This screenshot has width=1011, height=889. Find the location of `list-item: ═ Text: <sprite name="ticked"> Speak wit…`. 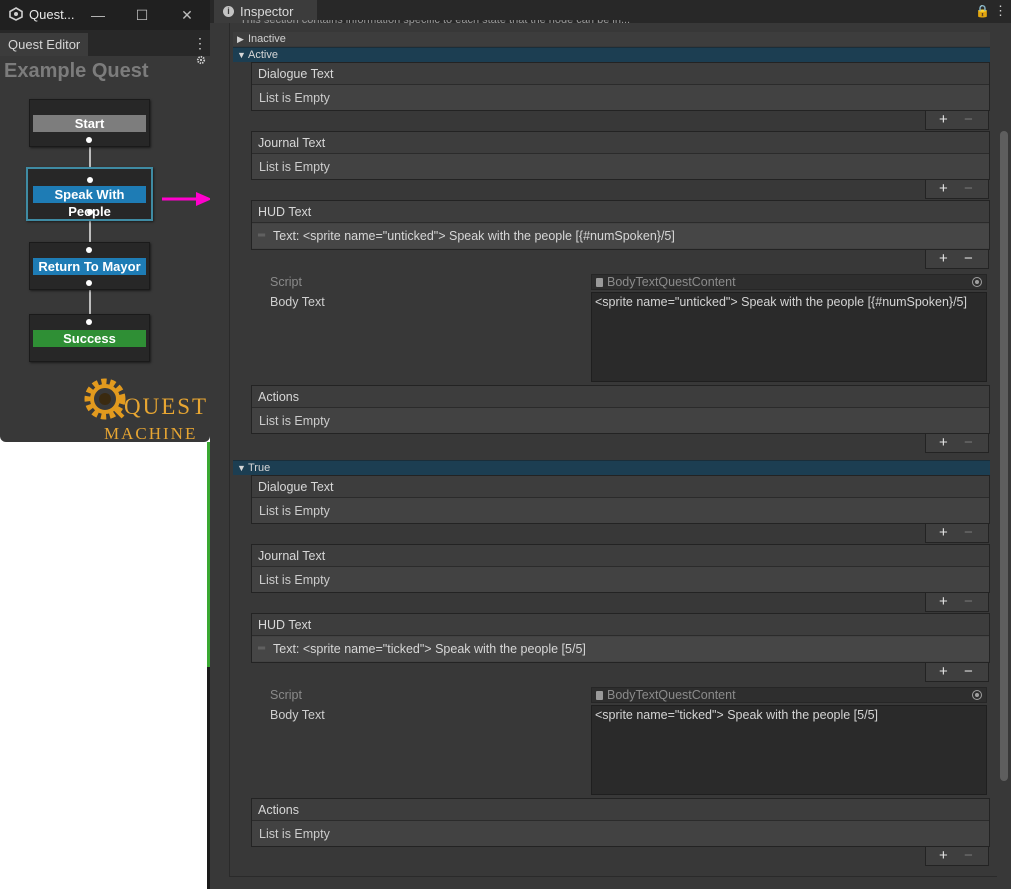

list-item: ═ Text: <sprite name="ticked"> Speak wit… is located at coordinates (620, 649).